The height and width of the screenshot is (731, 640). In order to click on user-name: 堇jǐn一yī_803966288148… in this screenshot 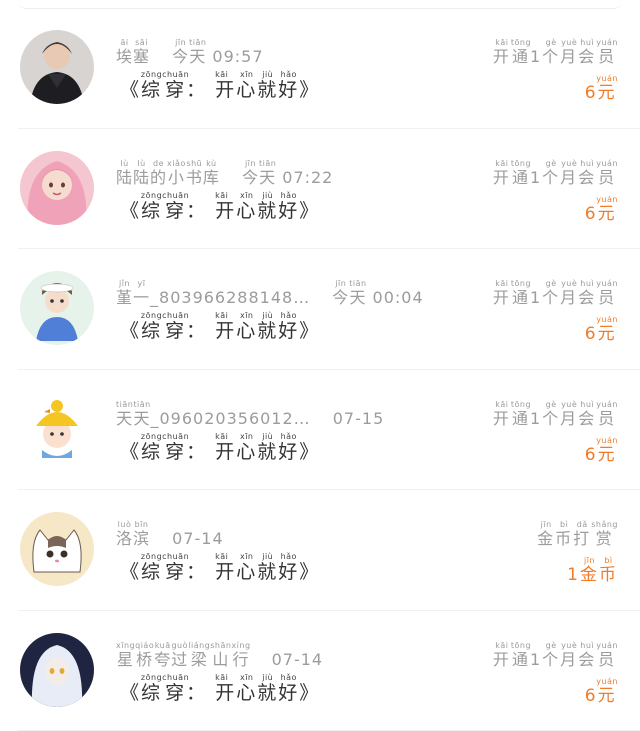, I will do `click(213, 297)`.